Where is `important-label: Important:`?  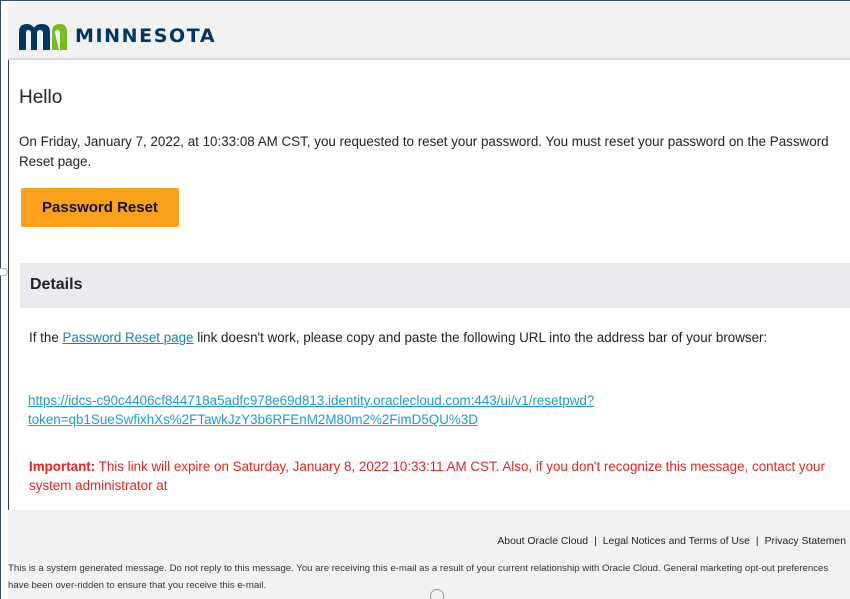 important-label: Important: is located at coordinates (62, 466).